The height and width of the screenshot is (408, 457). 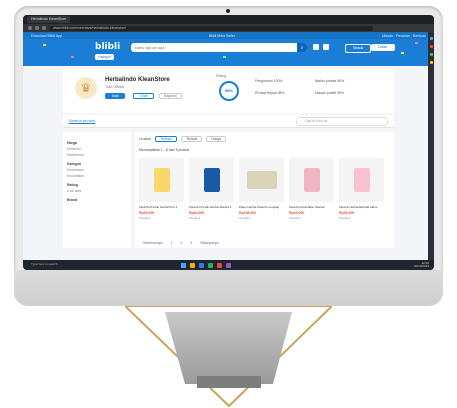 I want to click on file-explorer-icon, so click(x=192, y=265).